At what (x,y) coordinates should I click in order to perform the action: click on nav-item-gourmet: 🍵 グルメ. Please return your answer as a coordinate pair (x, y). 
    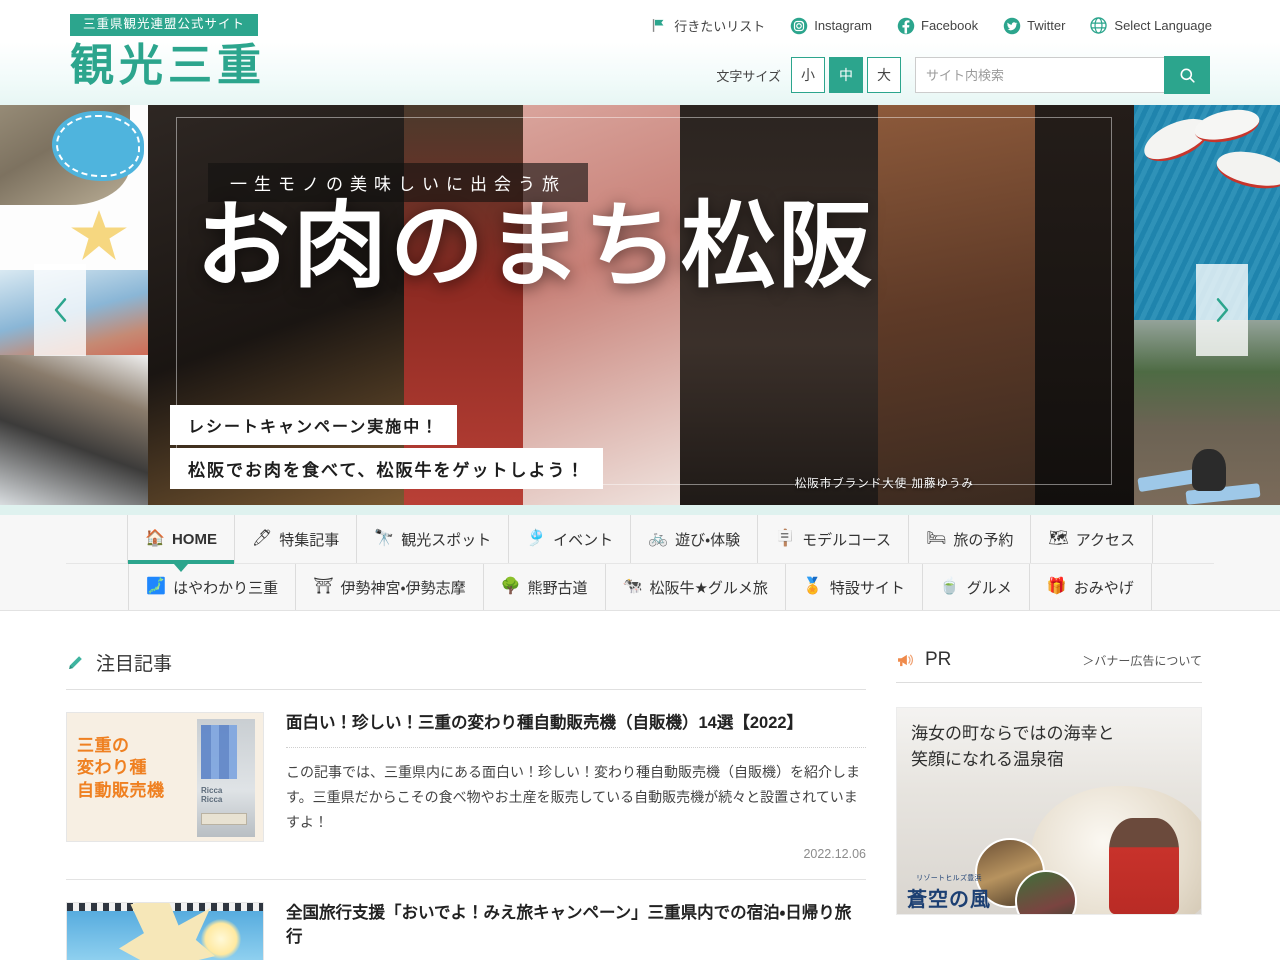
    Looking at the image, I should click on (975, 587).